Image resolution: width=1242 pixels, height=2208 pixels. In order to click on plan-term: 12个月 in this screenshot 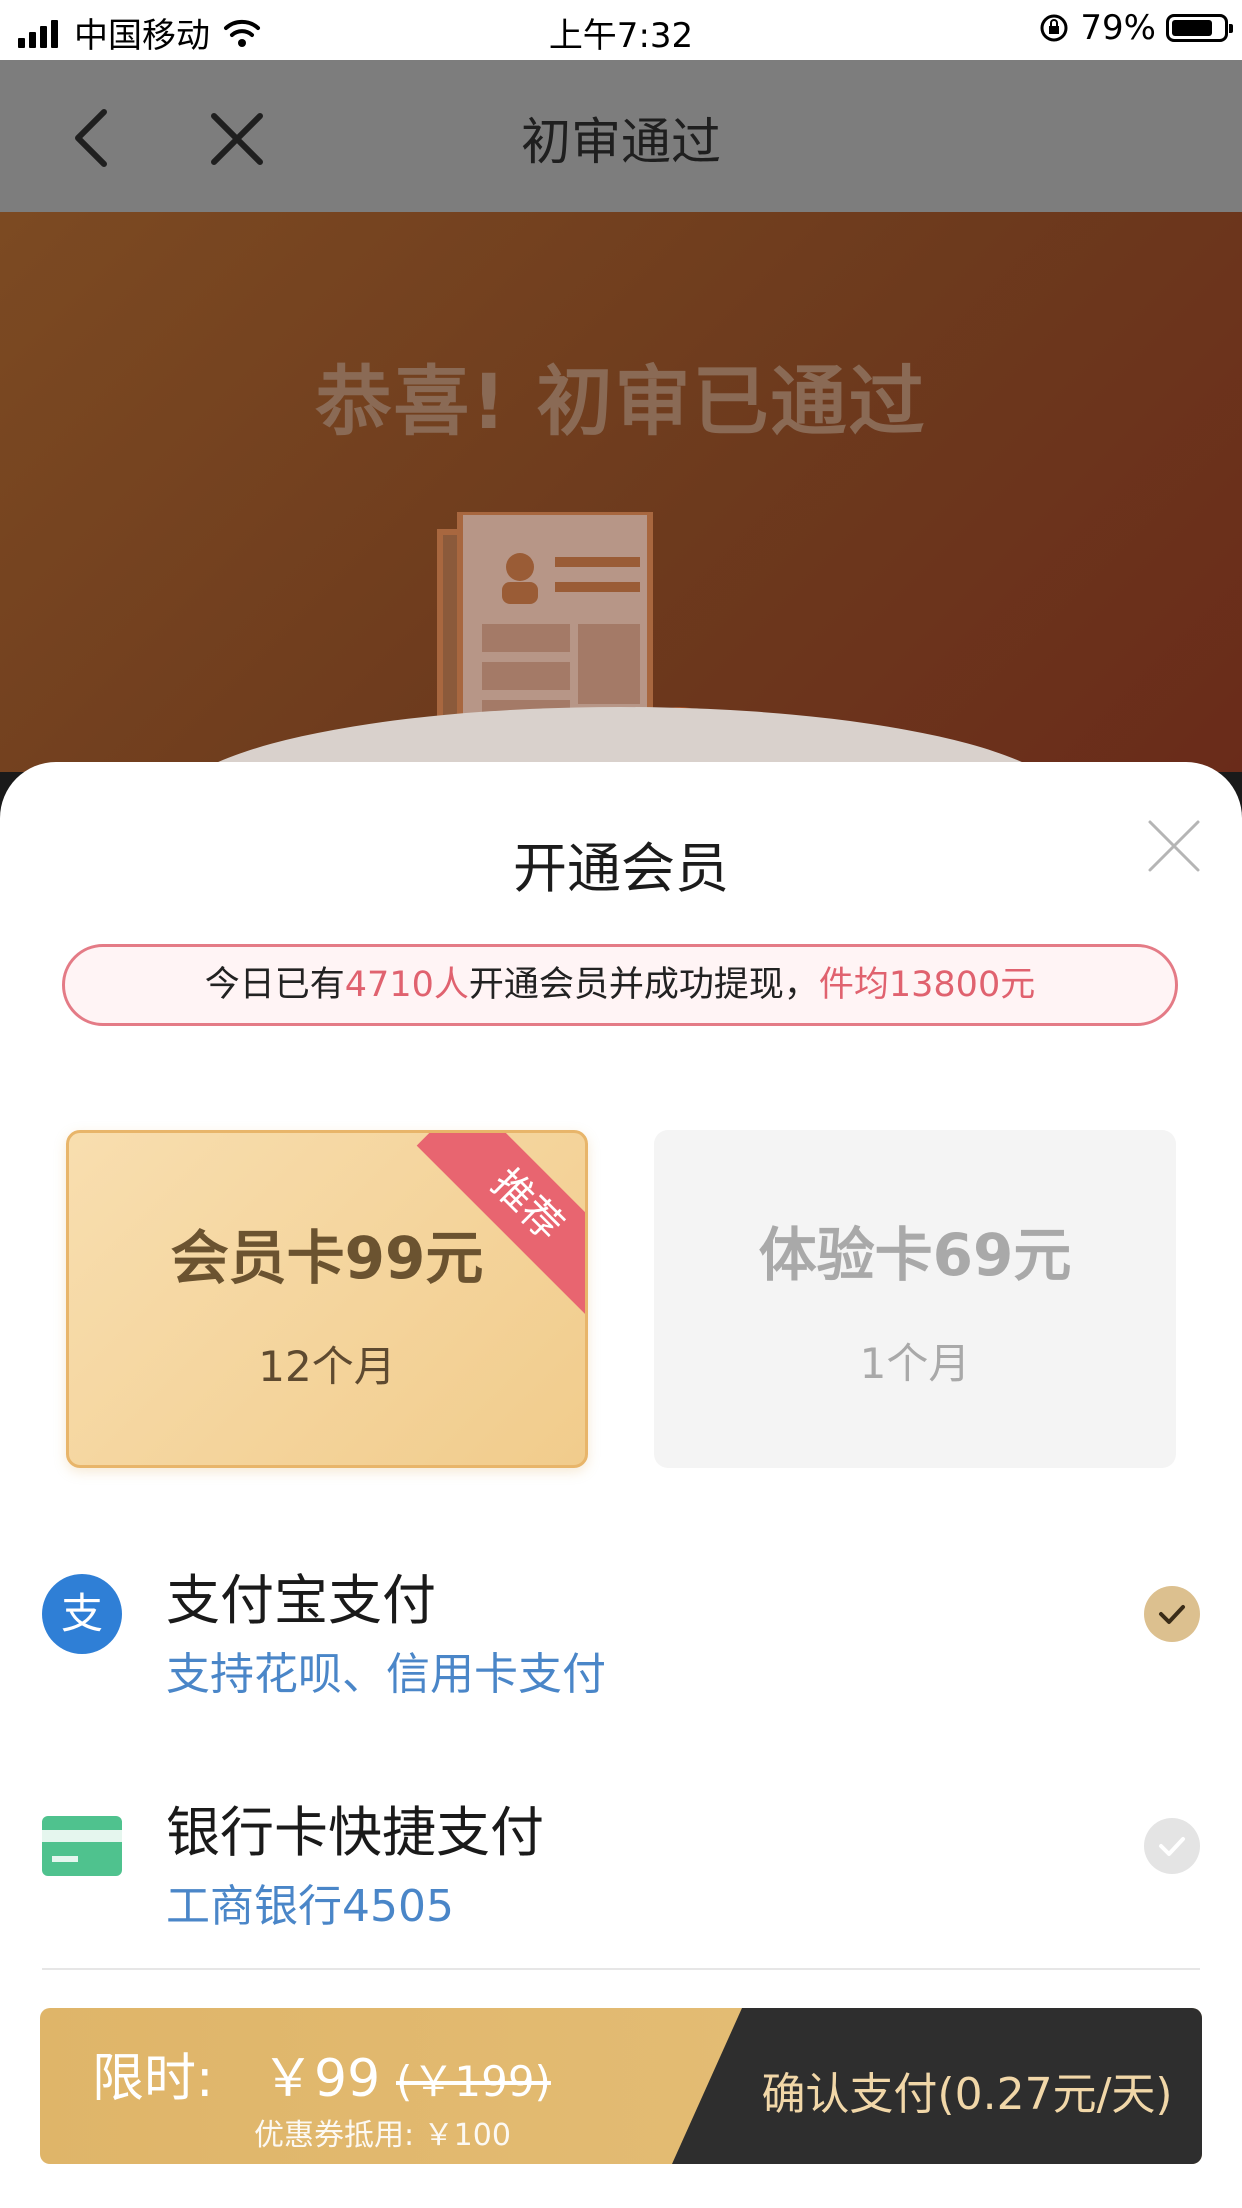, I will do `click(327, 1366)`.